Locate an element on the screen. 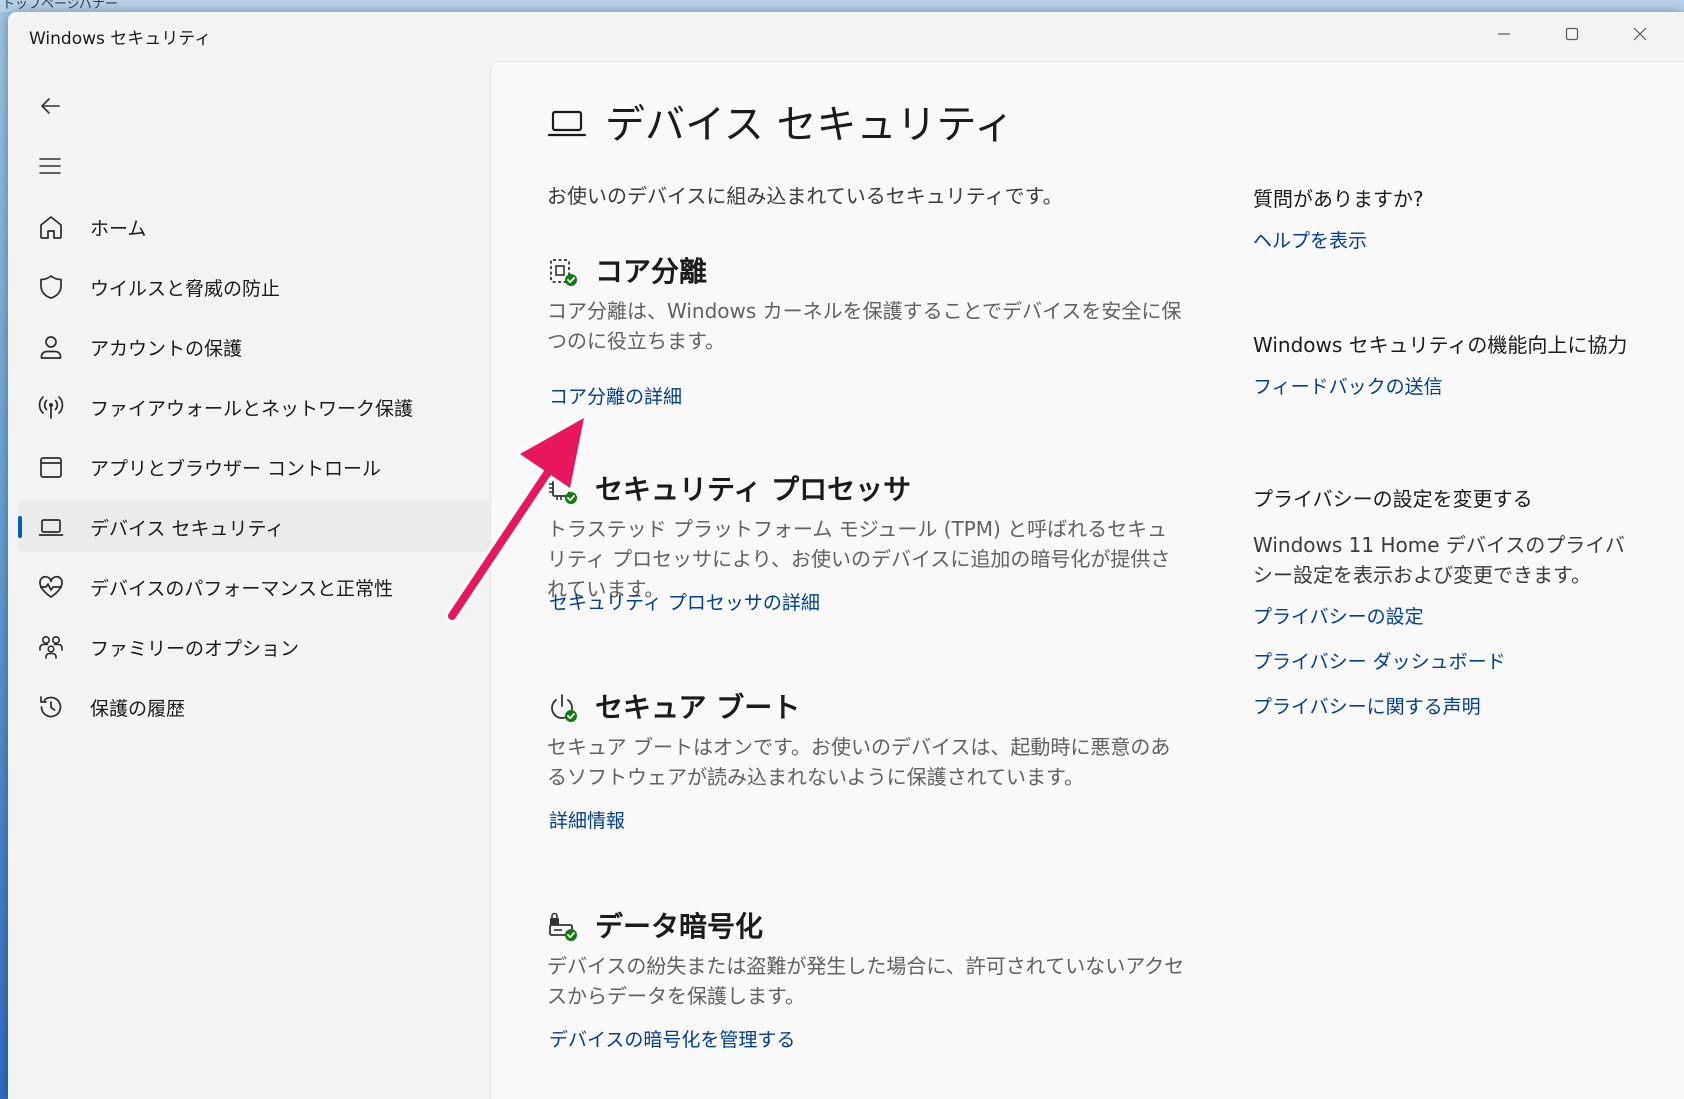  nav-item-device-performance: デバイスのパフォーマンスと正常性 is located at coordinates (254, 586).